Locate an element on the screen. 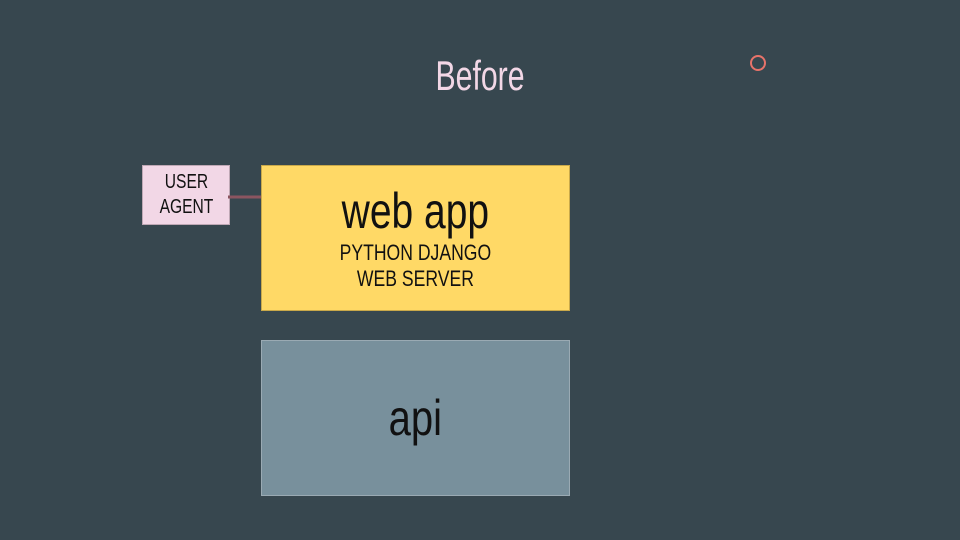  api-title: api is located at coordinates (415, 418).